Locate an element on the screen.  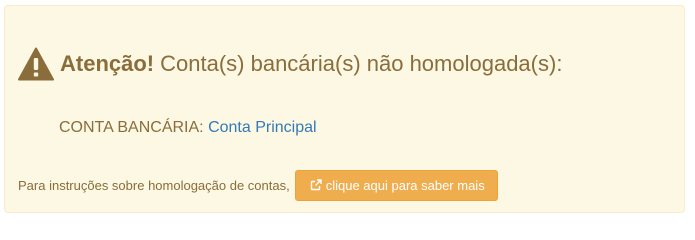
account-line: CONTA BANCÁRIA: Conta Principal is located at coordinates (188, 128).